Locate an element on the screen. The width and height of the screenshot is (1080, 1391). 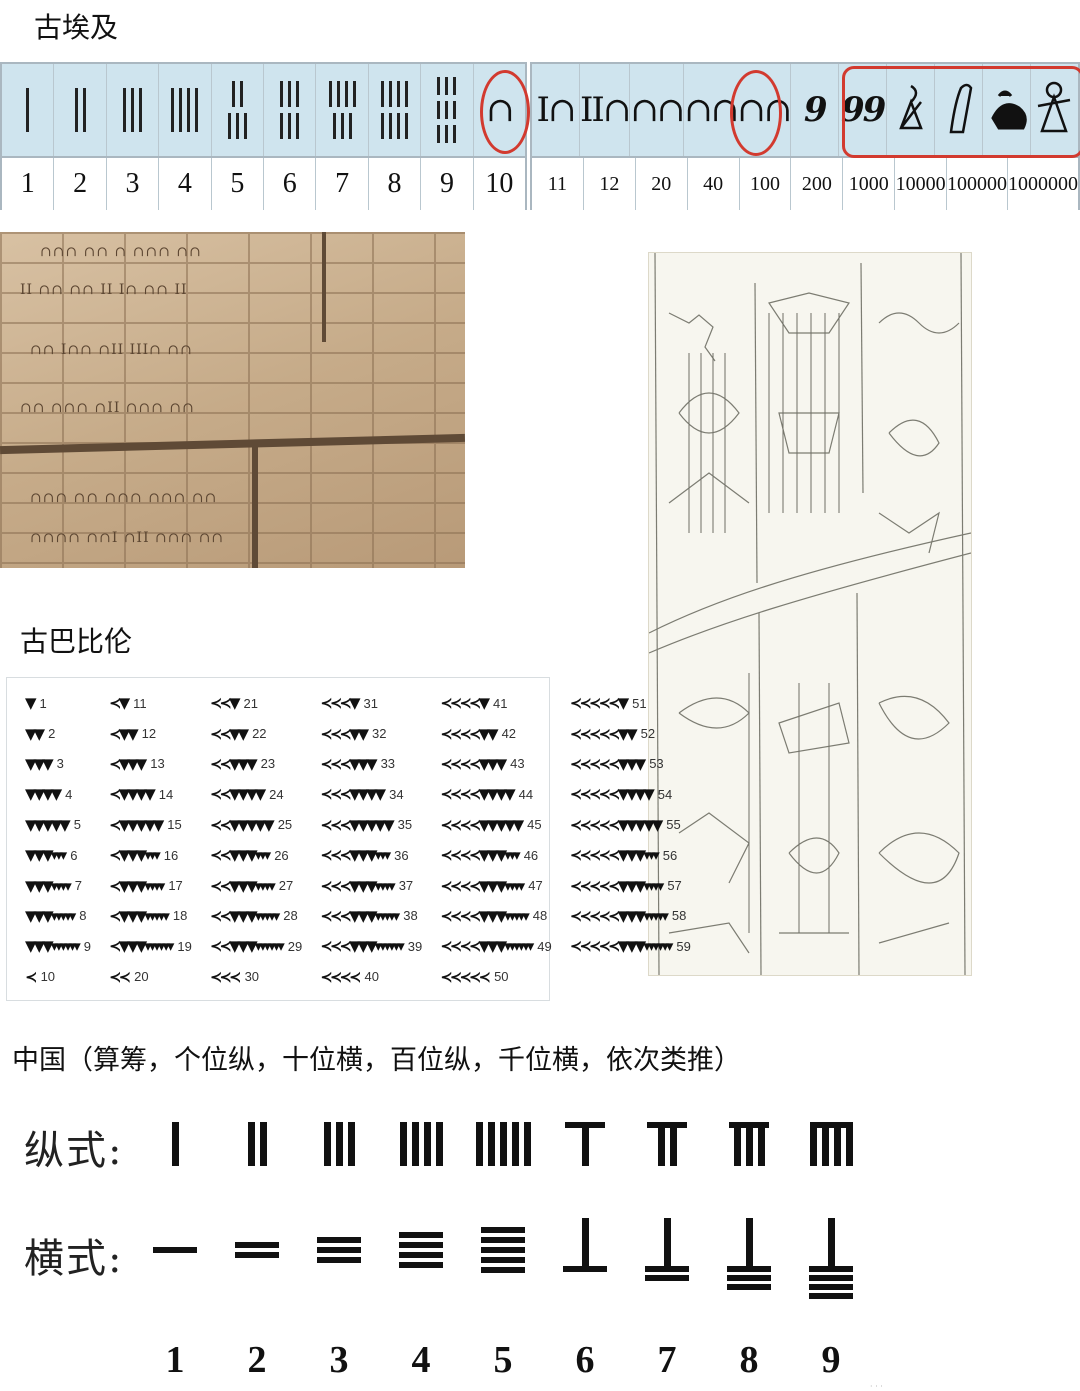
egypt-number-cell: 5 is located at coordinates (238, 184).